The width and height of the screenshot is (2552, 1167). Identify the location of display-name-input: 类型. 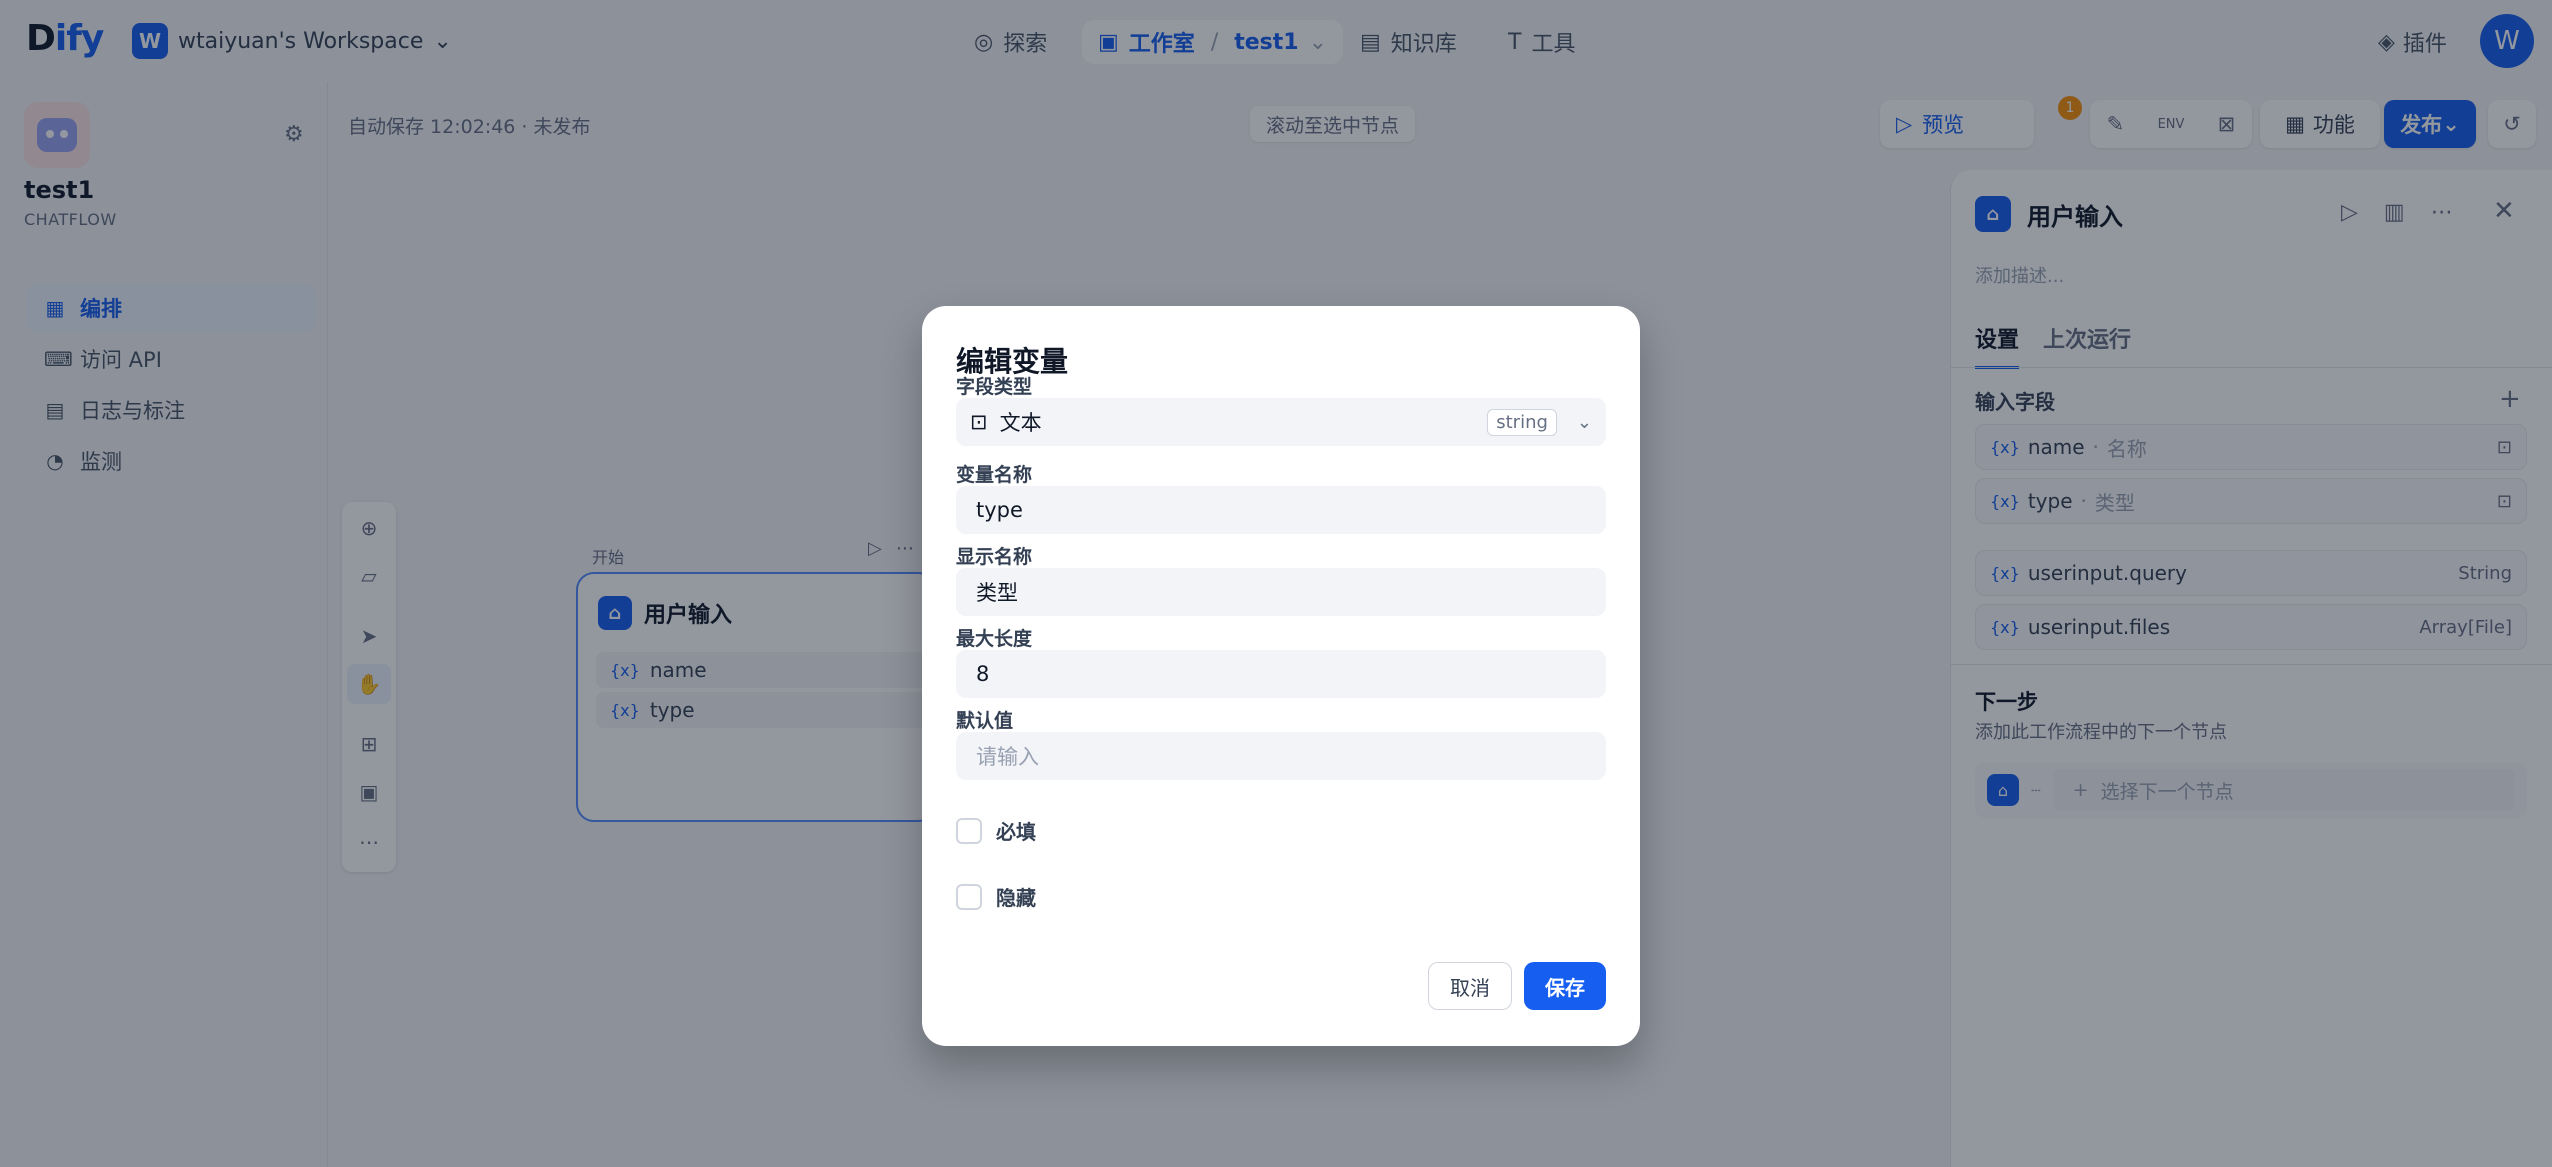
(1281, 592).